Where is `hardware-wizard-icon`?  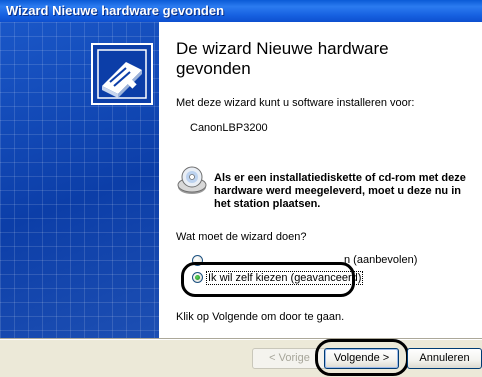 hardware-wizard-icon is located at coordinates (122, 74).